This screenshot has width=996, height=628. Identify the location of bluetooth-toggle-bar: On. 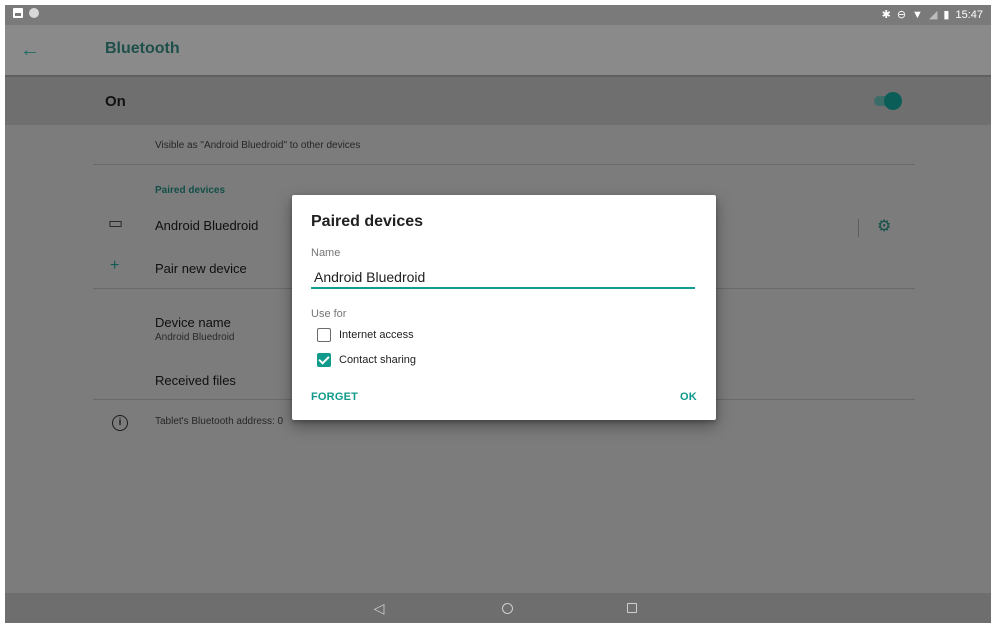
(498, 101).